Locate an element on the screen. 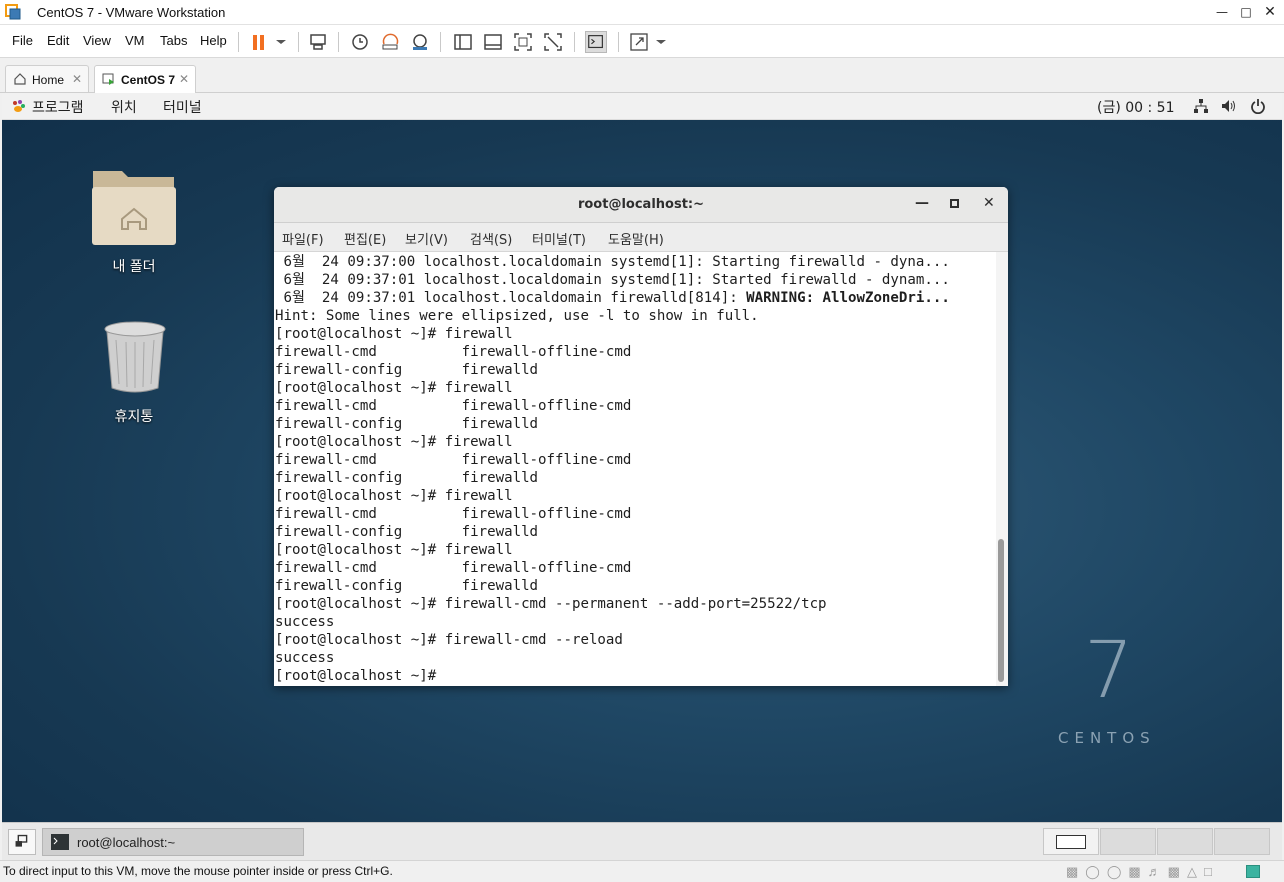 The width and height of the screenshot is (1284, 882). message-icon is located at coordinates (1253, 871).